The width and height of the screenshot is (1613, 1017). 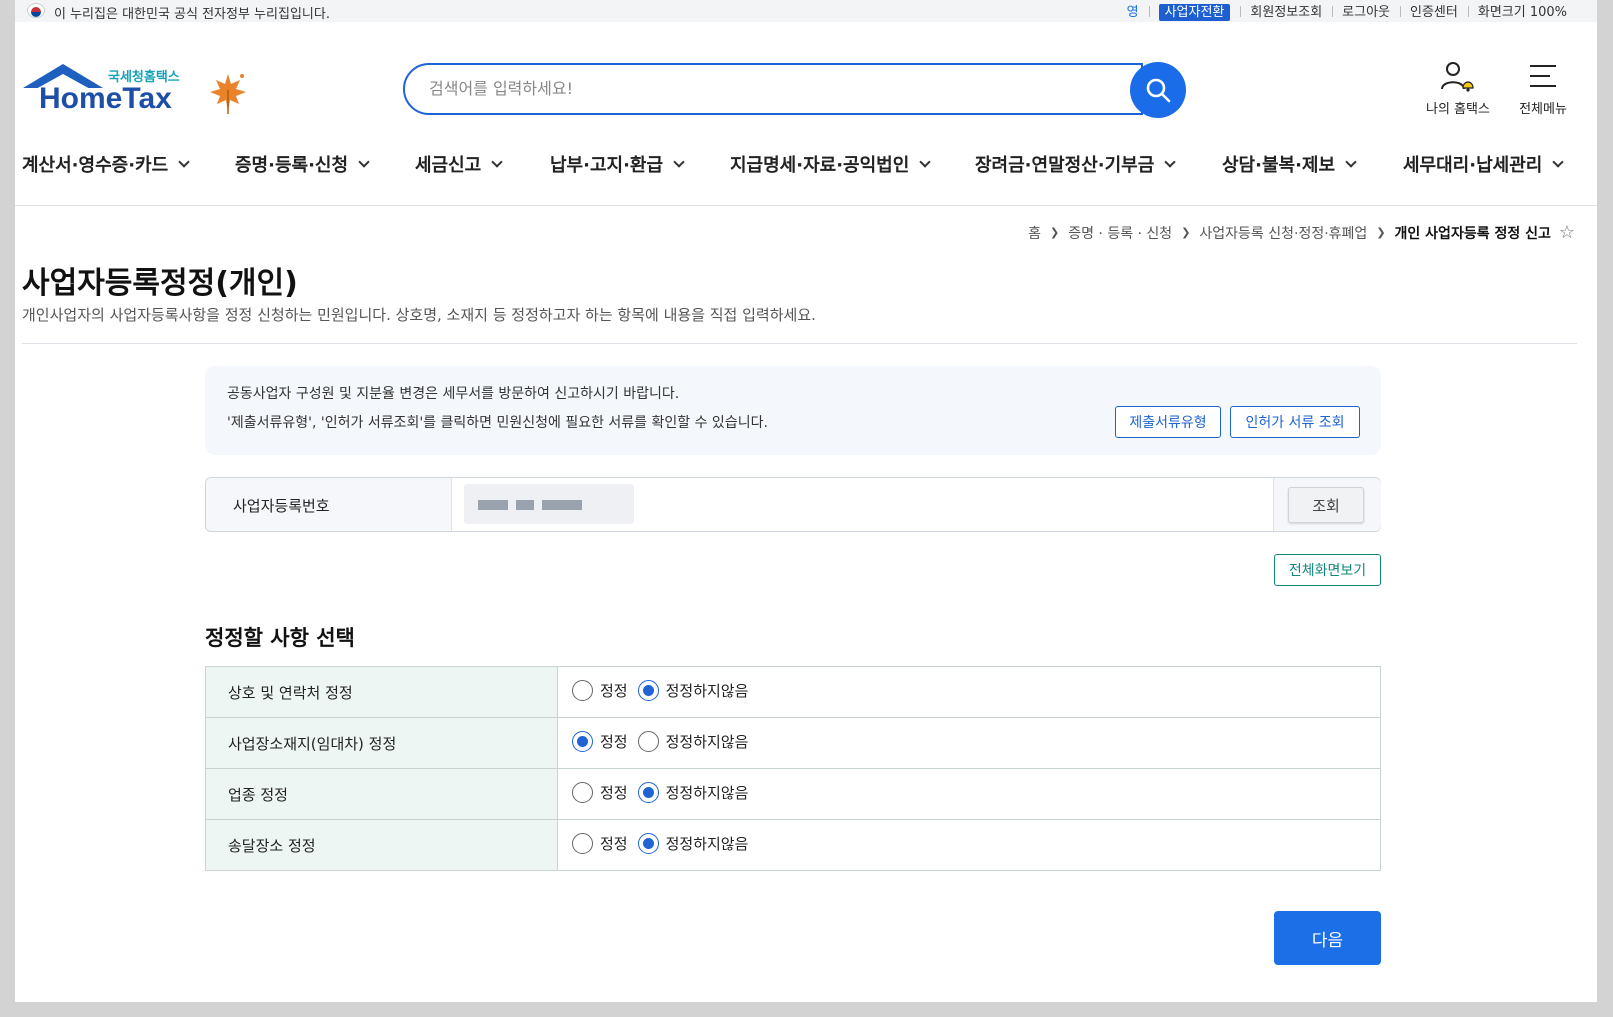 I want to click on option-label: 업종 정정, so click(x=381, y=794).